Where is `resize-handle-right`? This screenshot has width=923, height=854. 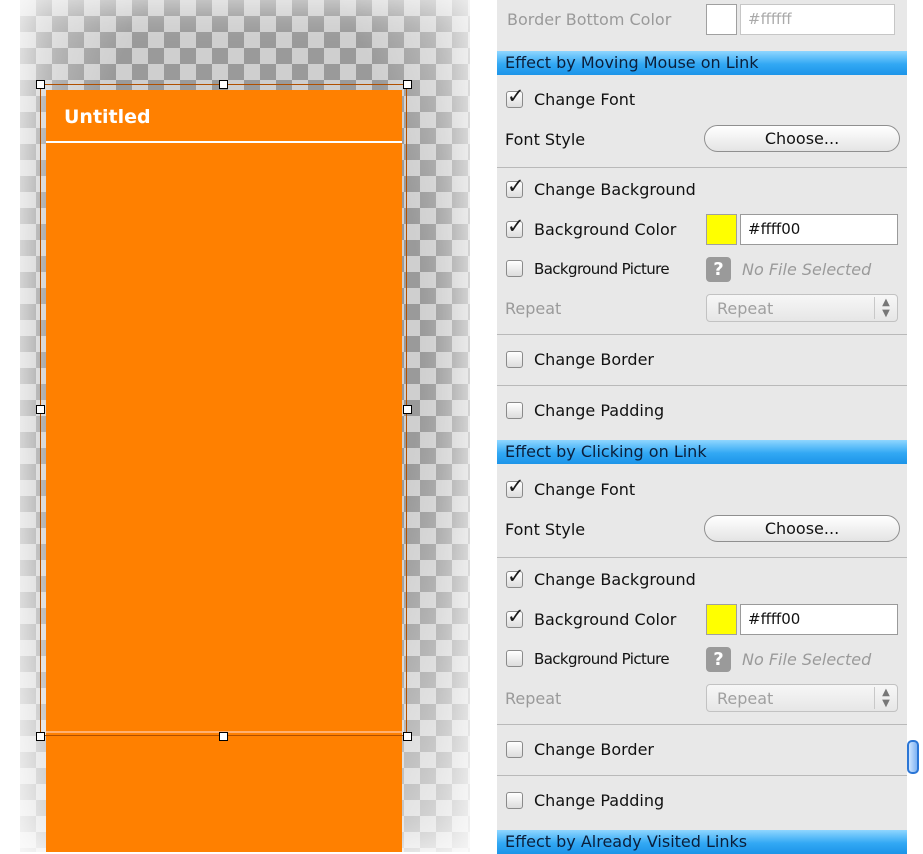
resize-handle-right is located at coordinates (407, 409).